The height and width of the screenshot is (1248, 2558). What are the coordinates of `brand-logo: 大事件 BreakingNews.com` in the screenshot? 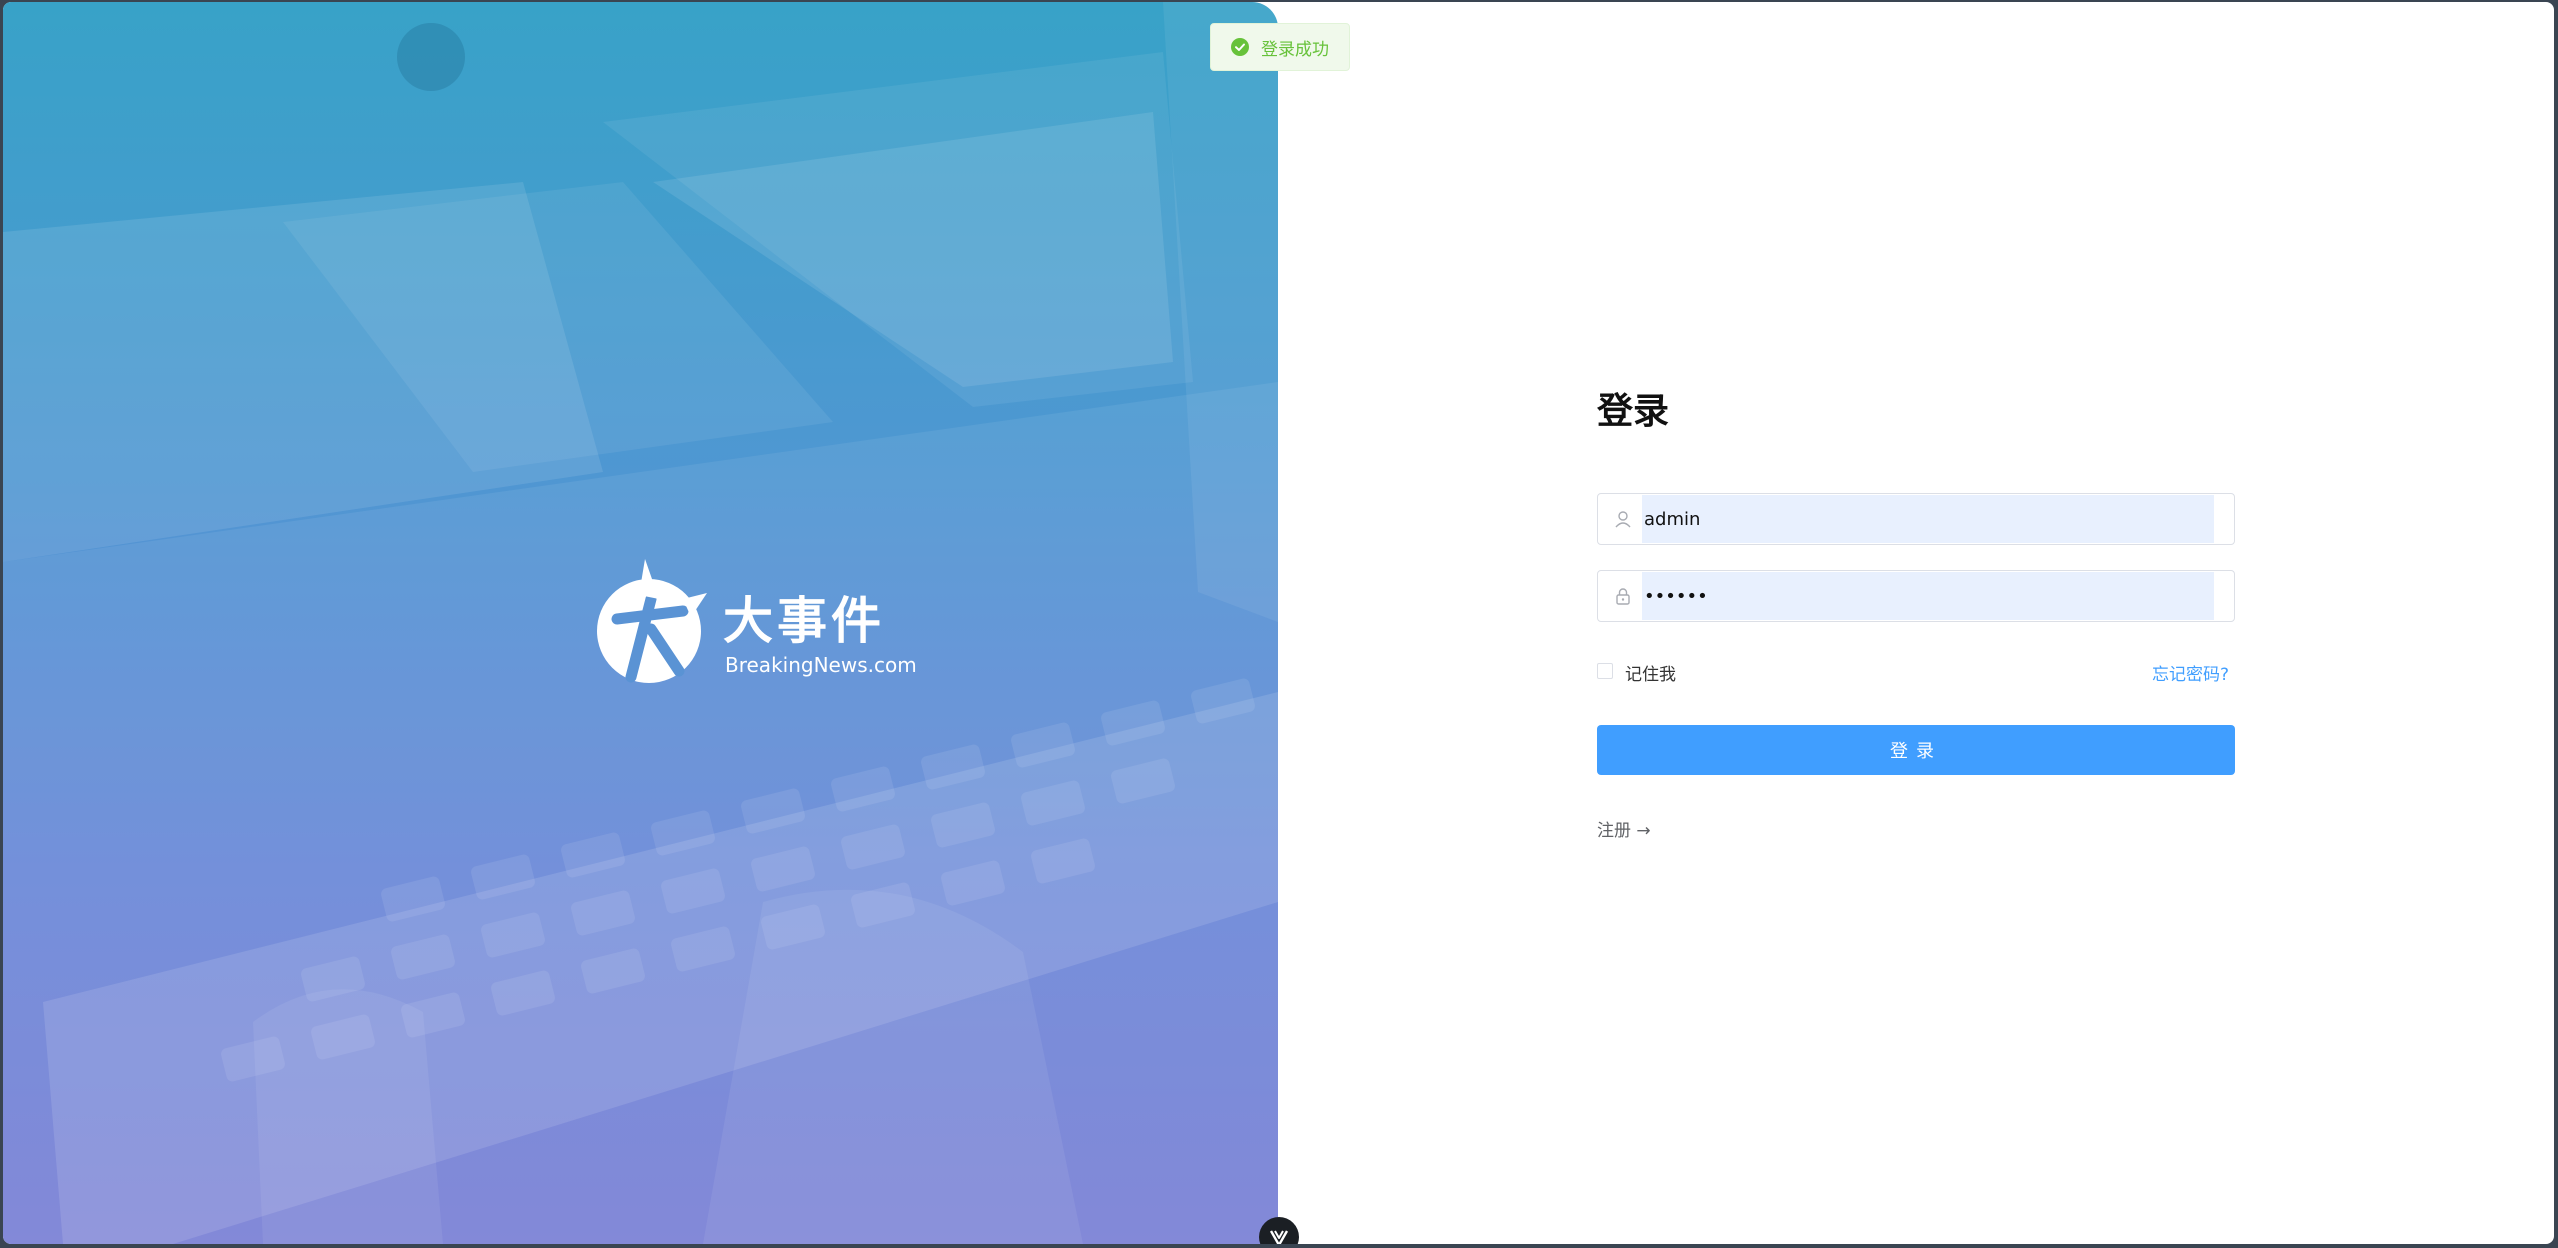 It's located at (752, 624).